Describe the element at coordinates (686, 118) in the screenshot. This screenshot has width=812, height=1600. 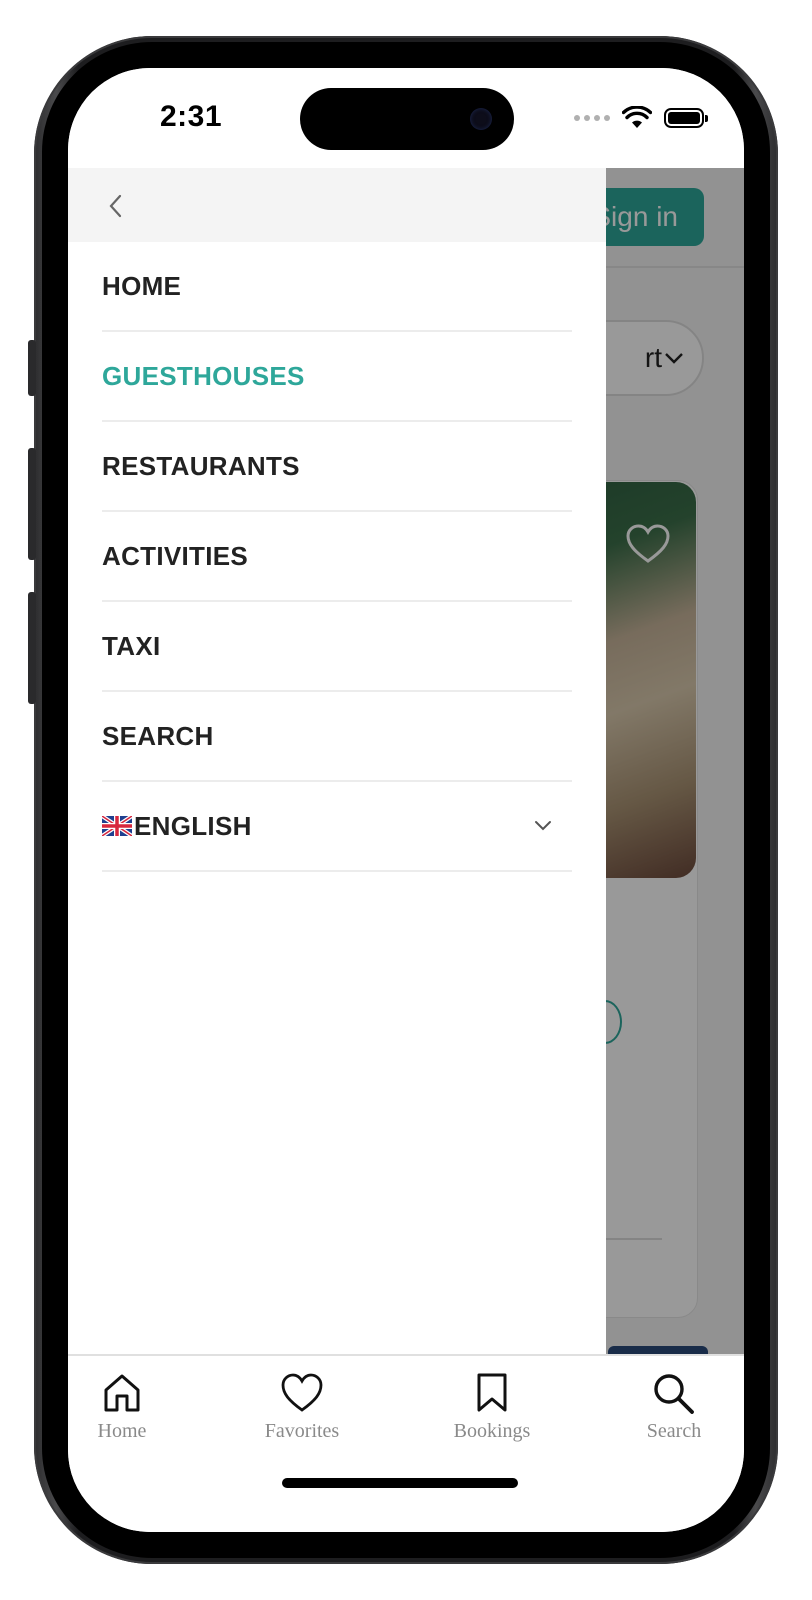
I see `battery-icon` at that location.